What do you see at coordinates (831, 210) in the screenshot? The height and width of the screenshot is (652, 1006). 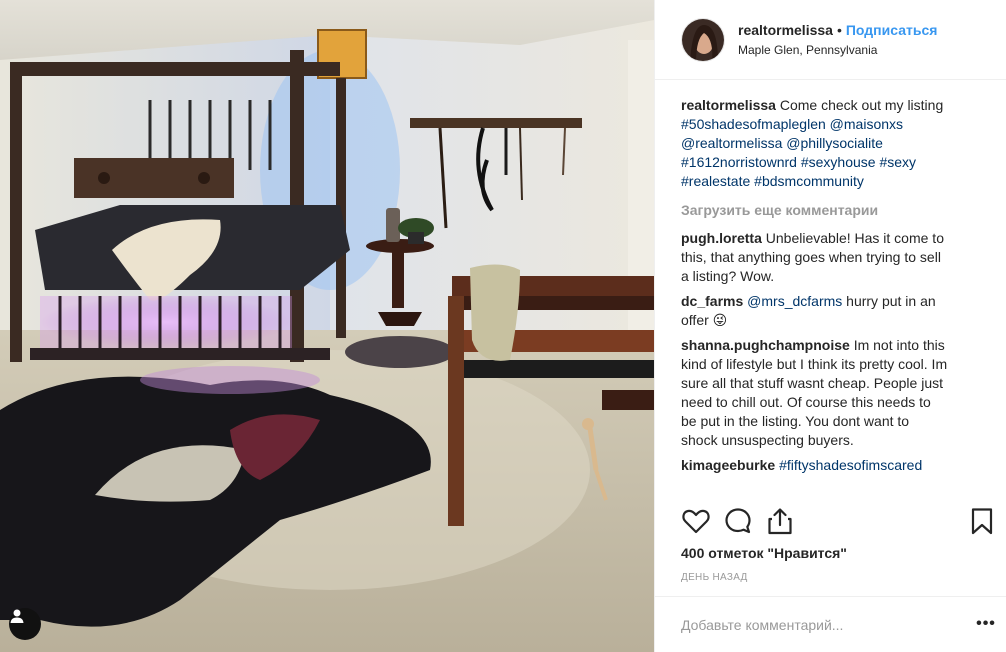 I see `load-more-comments-button: Загрузить еще комментарии` at bounding box center [831, 210].